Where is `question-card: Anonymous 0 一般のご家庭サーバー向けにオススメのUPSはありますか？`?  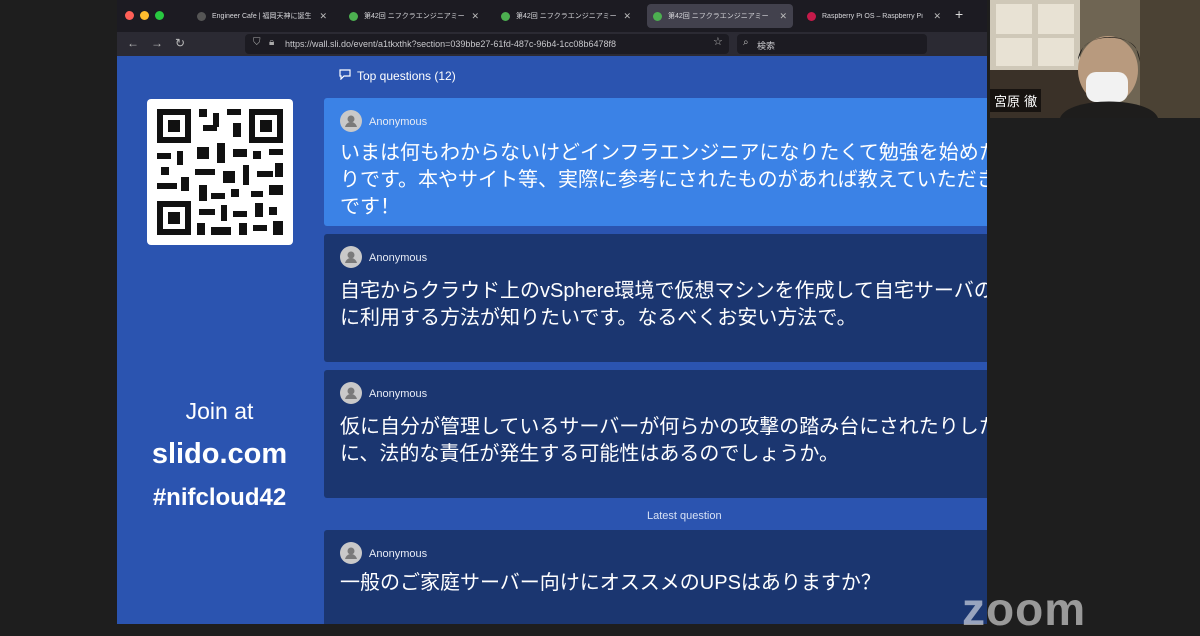 question-card: Anonymous 0 一般のご家庭サーバー向けにオススメのUPSはありますか？ is located at coordinates (655, 577).